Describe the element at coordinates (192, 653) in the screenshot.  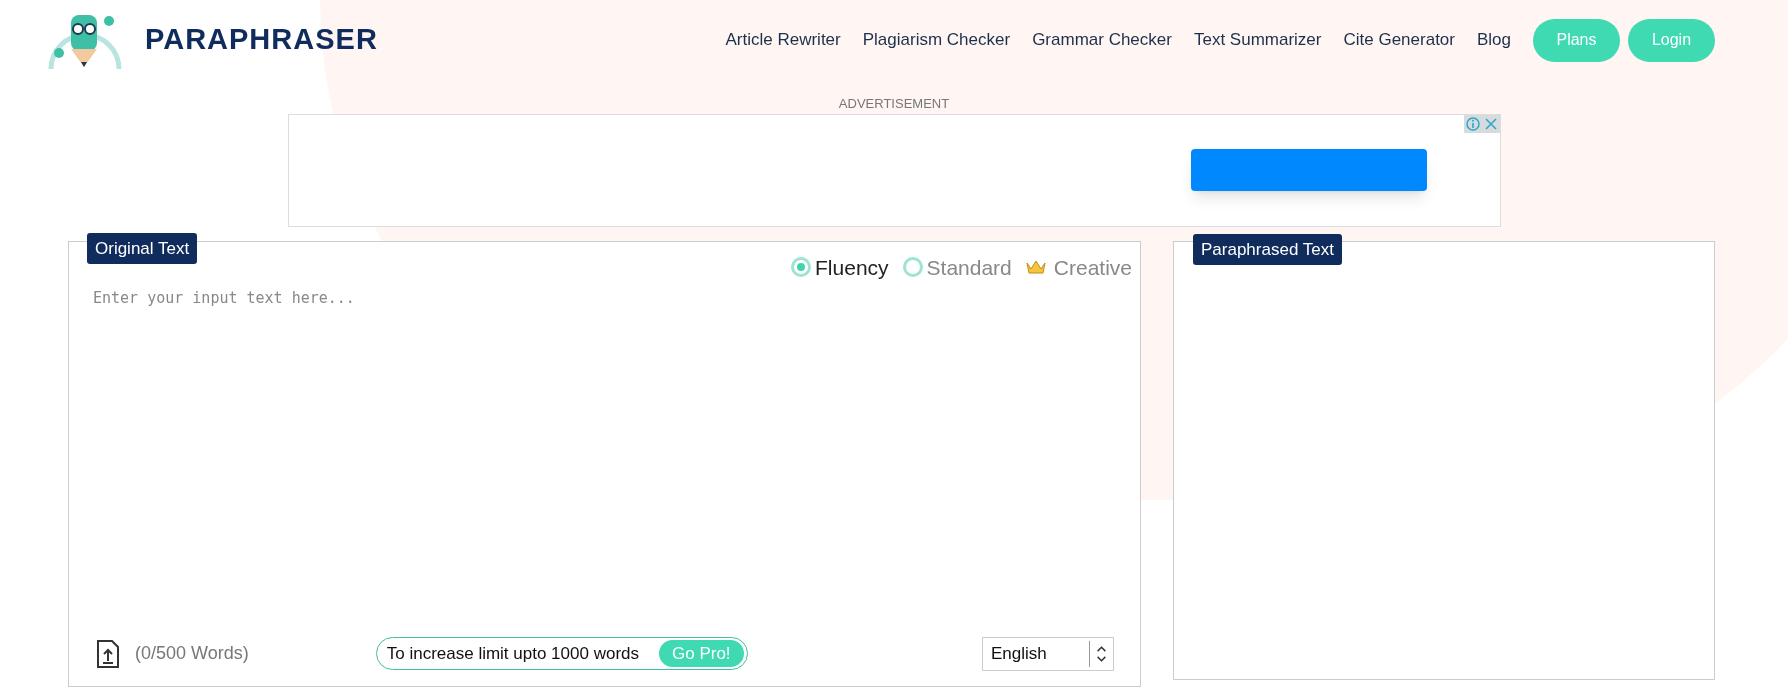
I see `word-count: (0/500 Words)` at that location.